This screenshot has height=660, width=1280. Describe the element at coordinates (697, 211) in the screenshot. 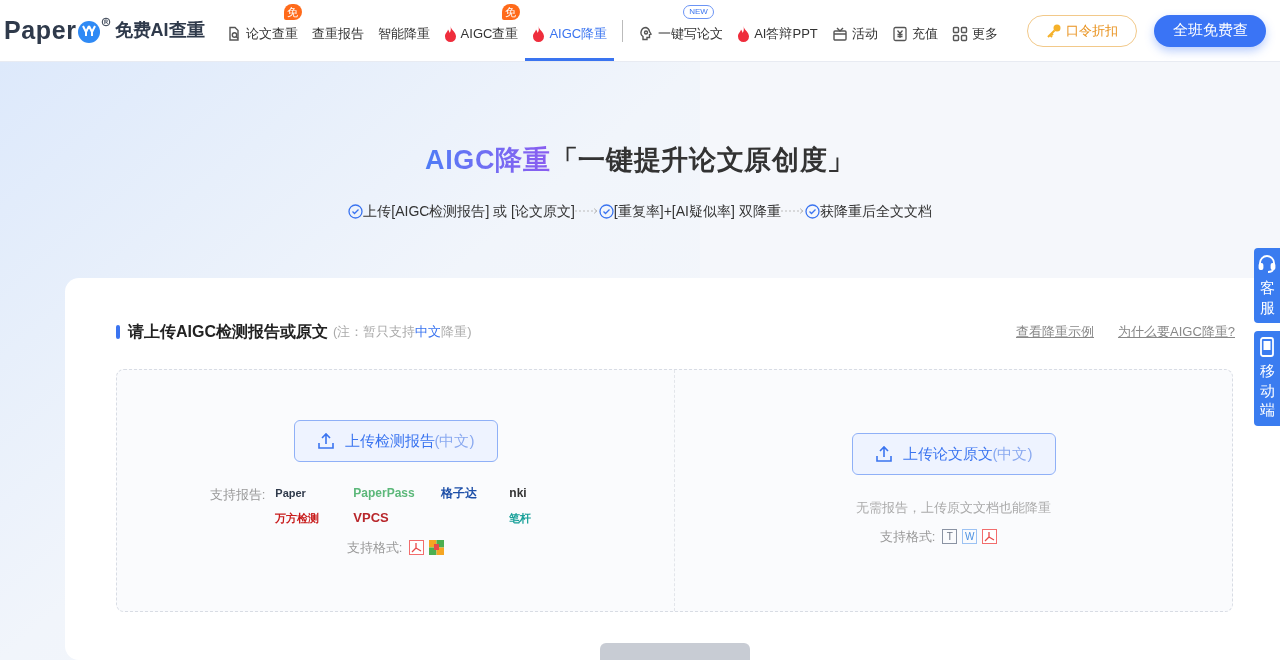

I see `step-text: [重复率]+[AI疑似率] 双降重` at that location.